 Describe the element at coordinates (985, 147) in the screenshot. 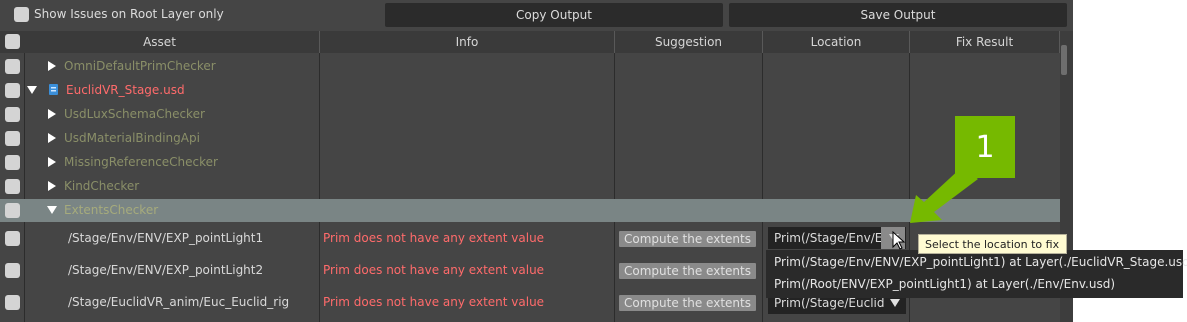

I see `callout-number: 1` at that location.